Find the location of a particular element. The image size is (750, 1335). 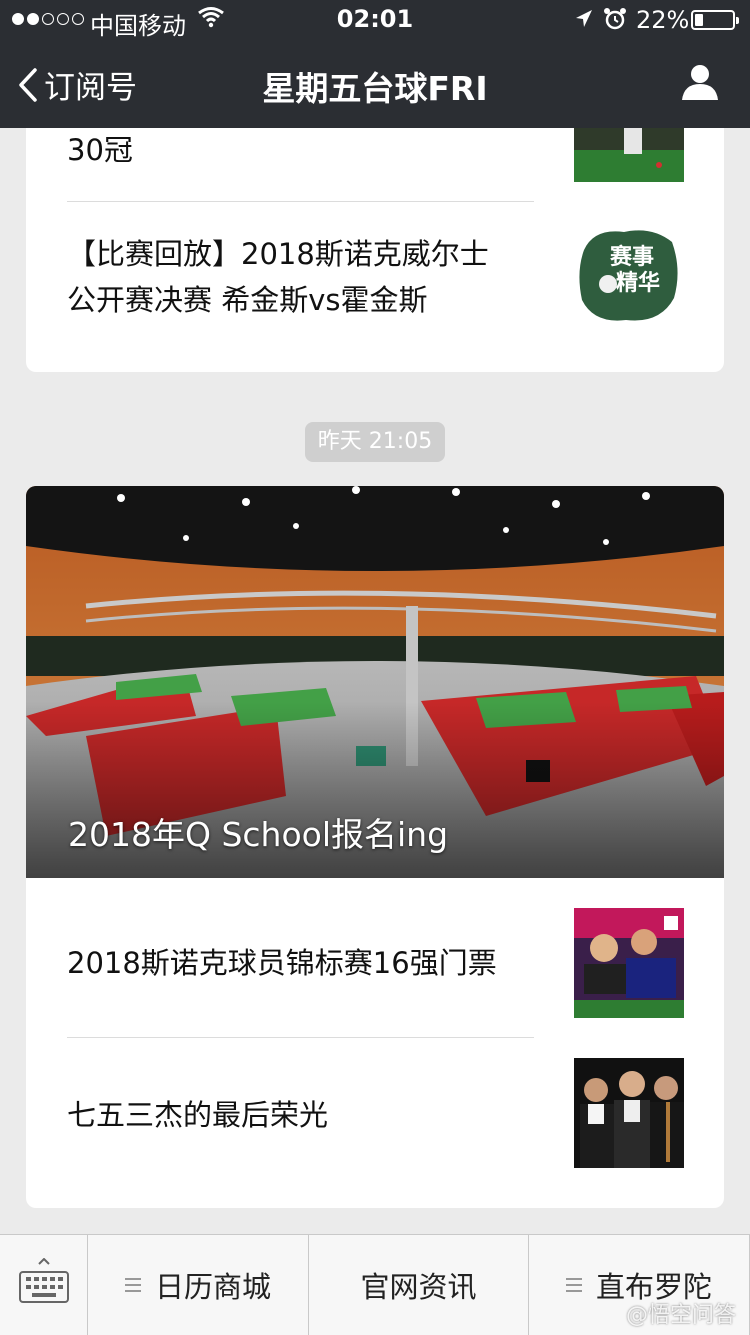

back-button: 订阅号 is located at coordinates (77, 84).